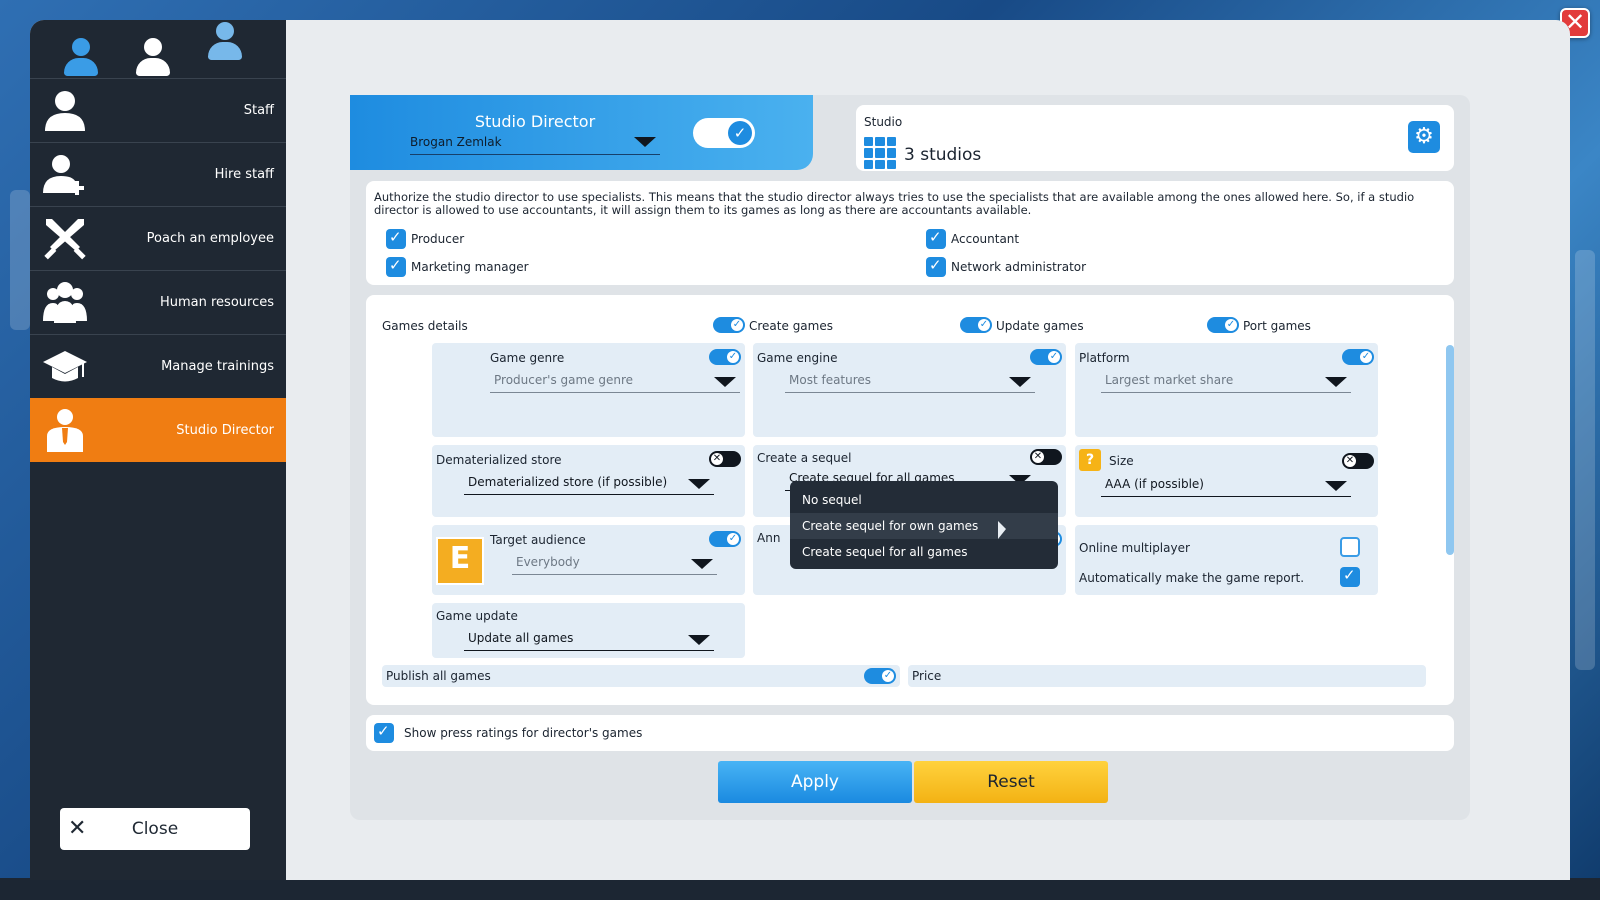 The image size is (1600, 900). I want to click on reset-button: Reset, so click(1011, 782).